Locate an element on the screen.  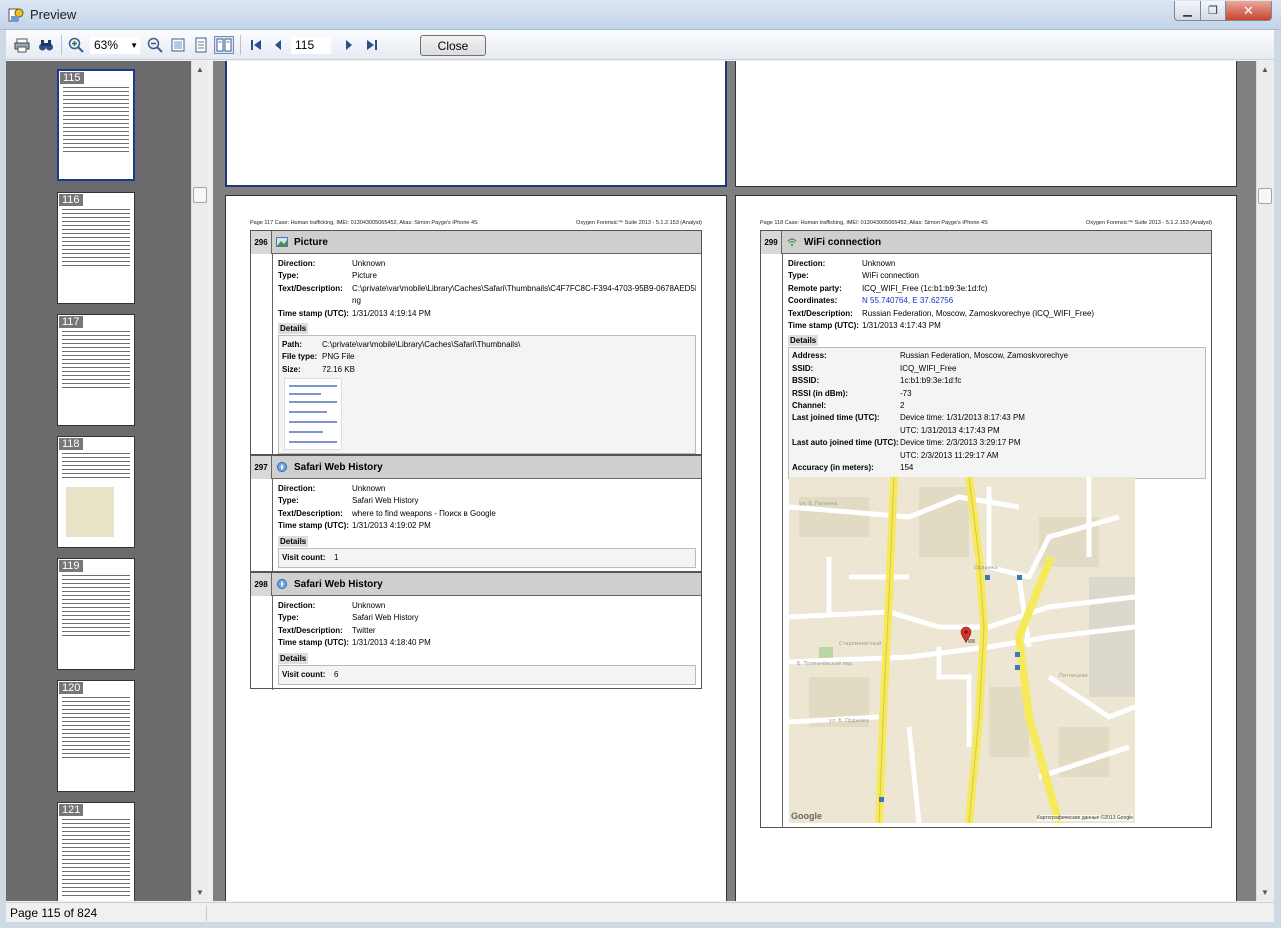
field-value: Unknown is located at coordinates (369, 263).